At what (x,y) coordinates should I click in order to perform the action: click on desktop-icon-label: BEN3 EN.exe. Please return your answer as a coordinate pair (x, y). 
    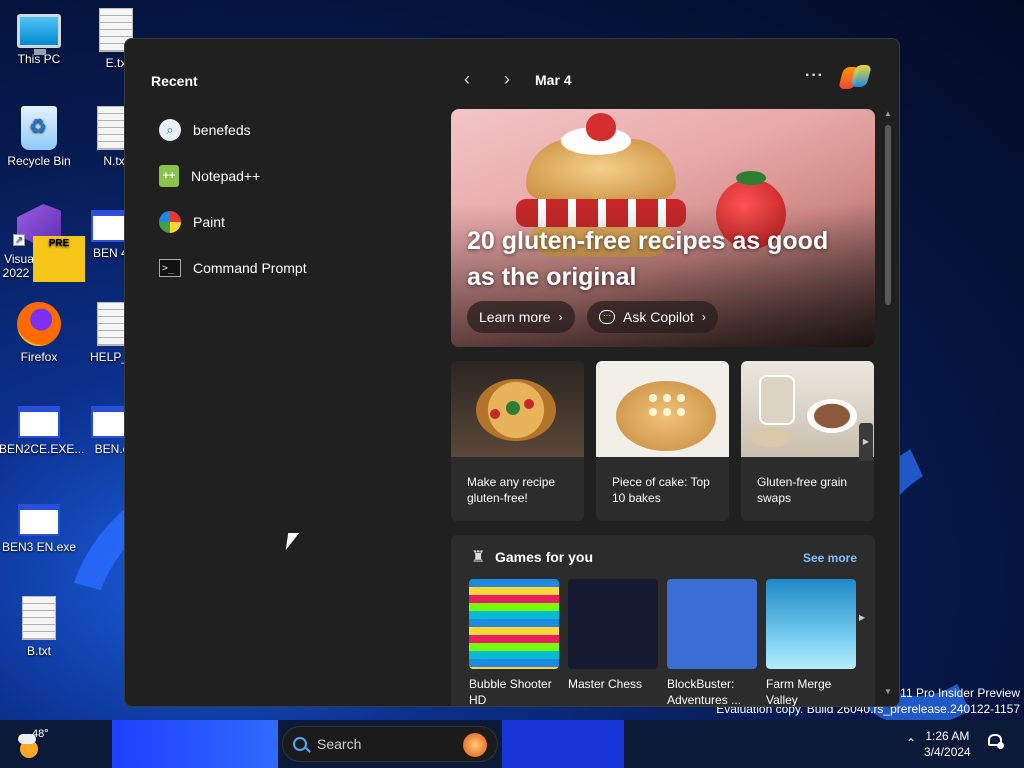
    Looking at the image, I should click on (39, 547).